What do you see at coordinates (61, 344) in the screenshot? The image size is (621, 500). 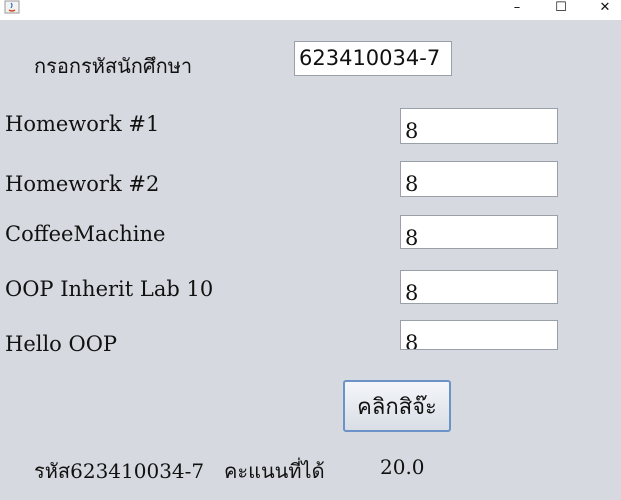 I see `hello-oop-label: Hello OOP` at bounding box center [61, 344].